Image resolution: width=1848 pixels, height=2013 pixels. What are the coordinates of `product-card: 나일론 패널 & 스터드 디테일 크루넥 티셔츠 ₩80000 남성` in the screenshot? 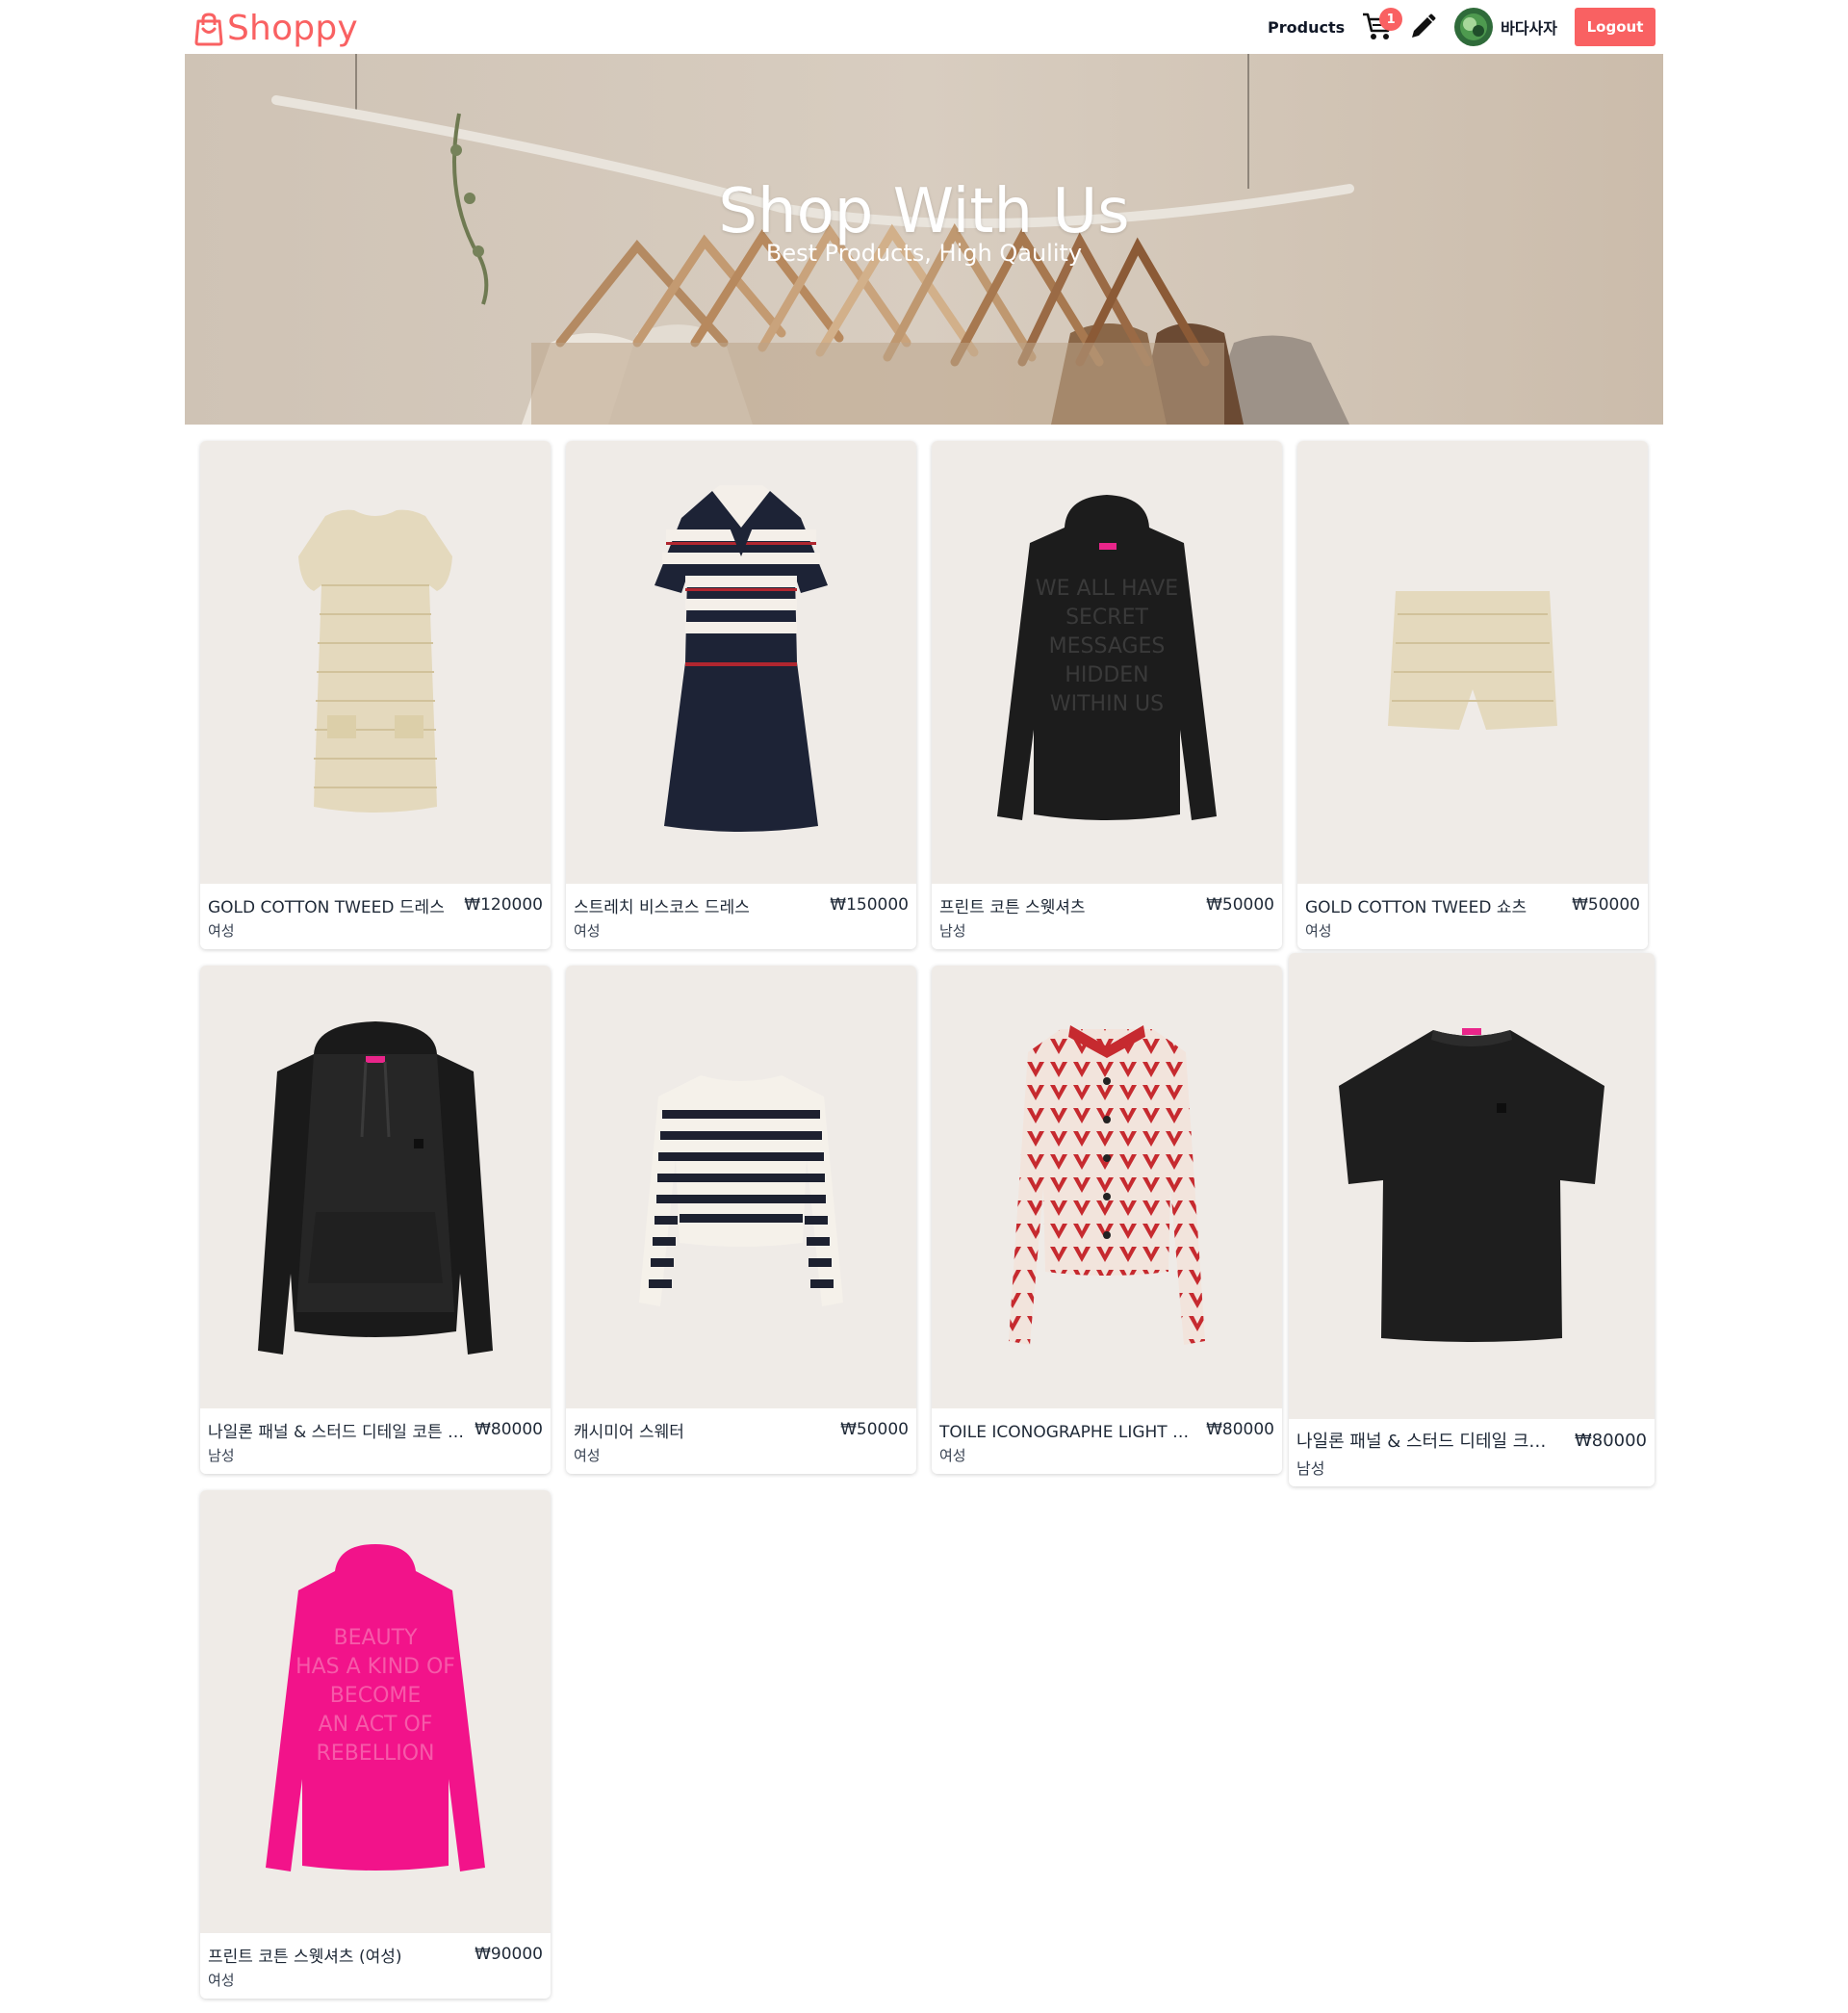 It's located at (1472, 1219).